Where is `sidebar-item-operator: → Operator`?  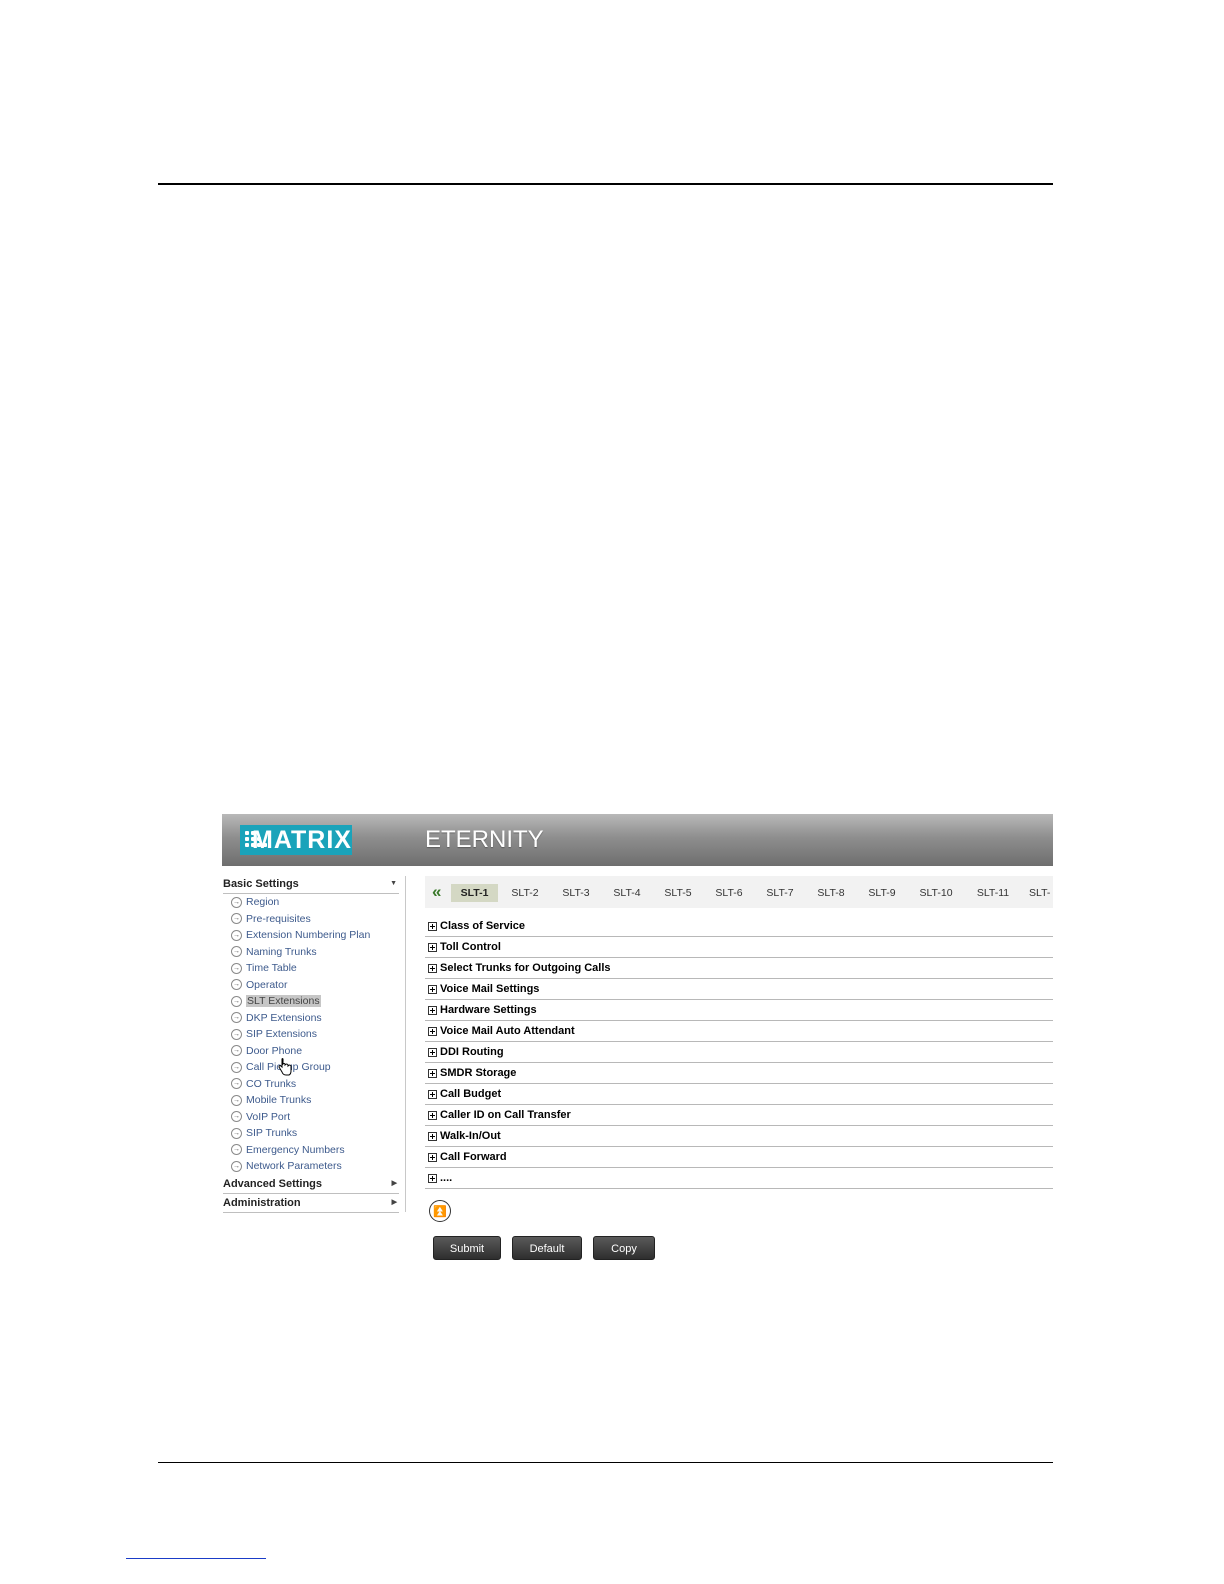 sidebar-item-operator: → Operator is located at coordinates (259, 985).